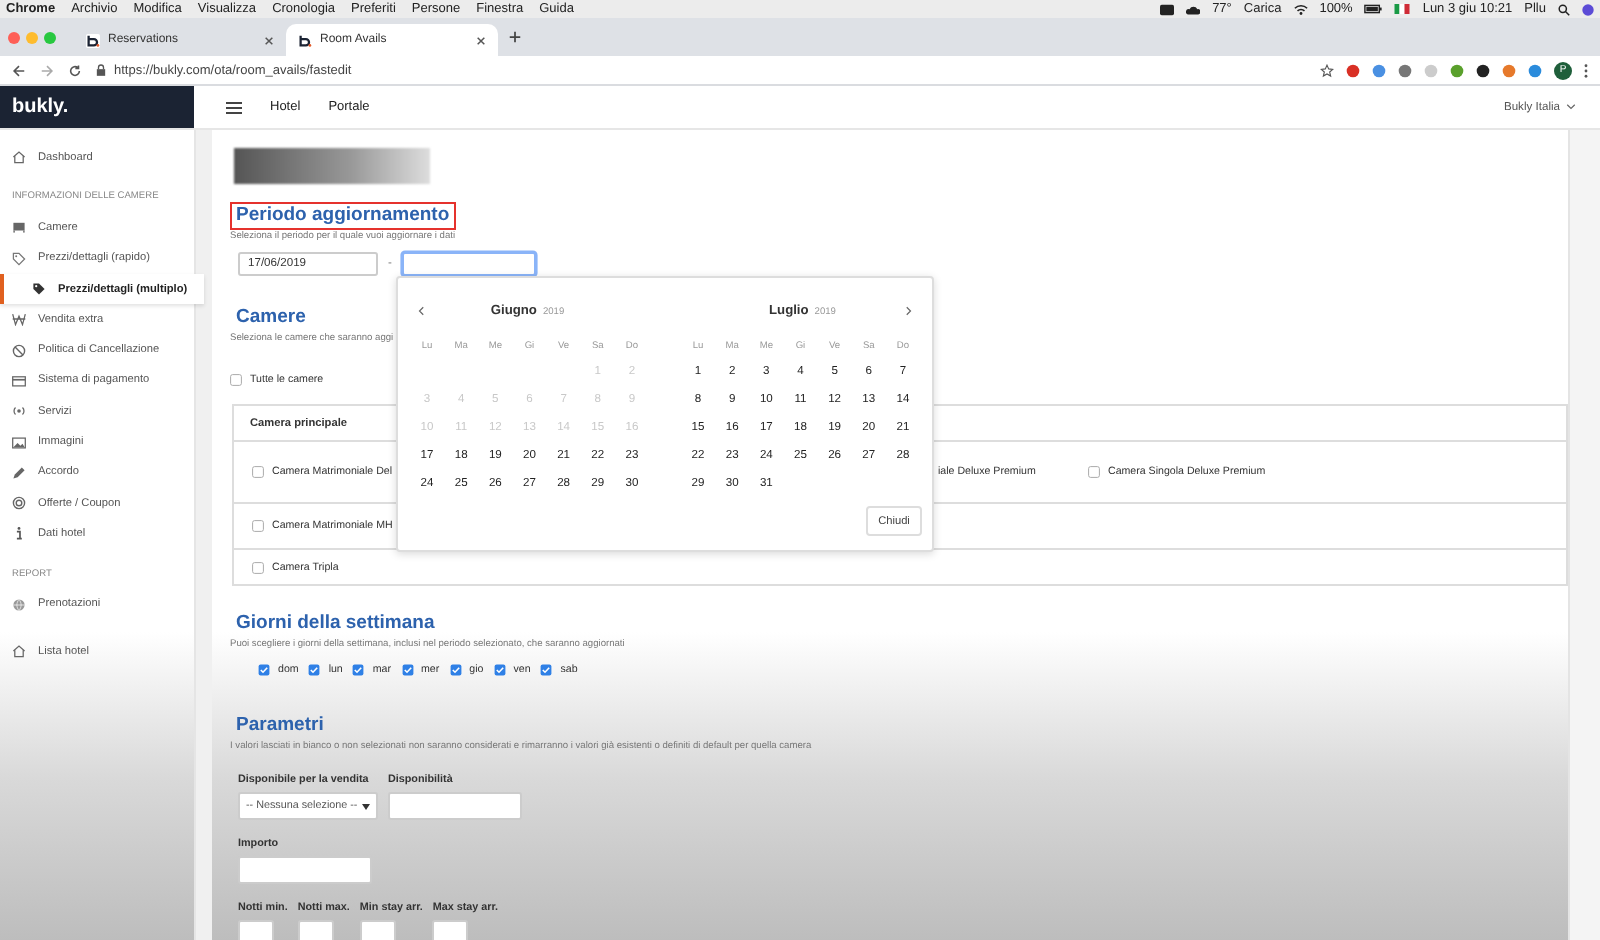  What do you see at coordinates (908, 310) in the screenshot?
I see `chevron-right-icon` at bounding box center [908, 310].